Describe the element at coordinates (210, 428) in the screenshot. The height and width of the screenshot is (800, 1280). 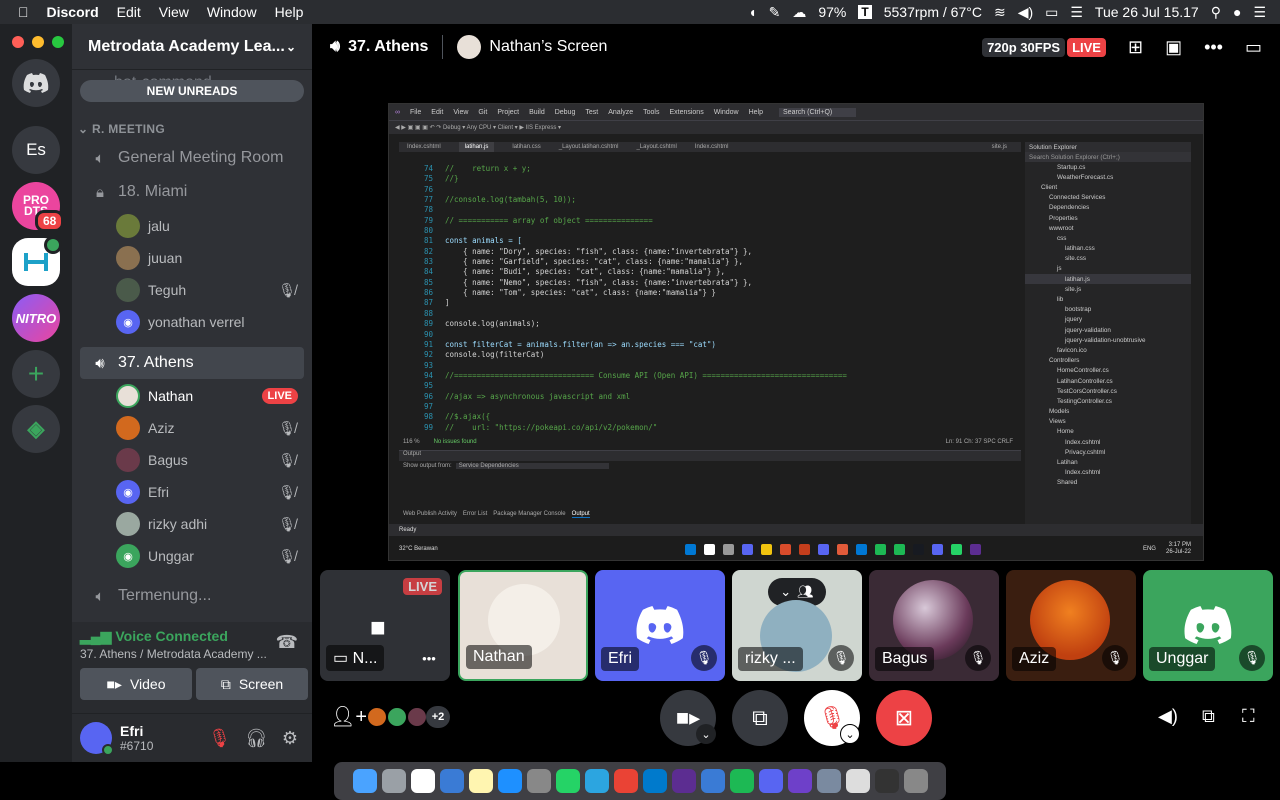
I see `voice-user: Aziz 🎙︎̸` at that location.